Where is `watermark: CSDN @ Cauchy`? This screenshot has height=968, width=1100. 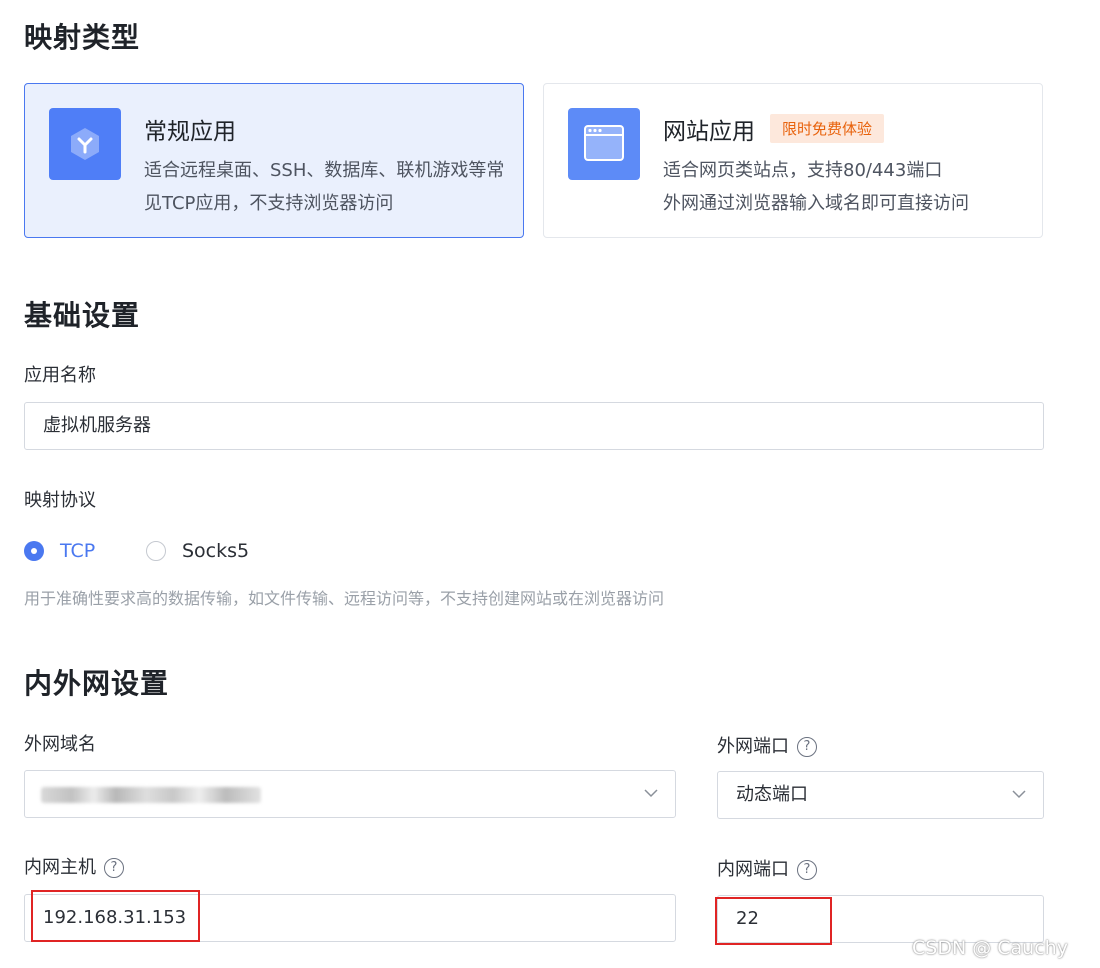
watermark: CSDN @ Cauchy is located at coordinates (990, 948).